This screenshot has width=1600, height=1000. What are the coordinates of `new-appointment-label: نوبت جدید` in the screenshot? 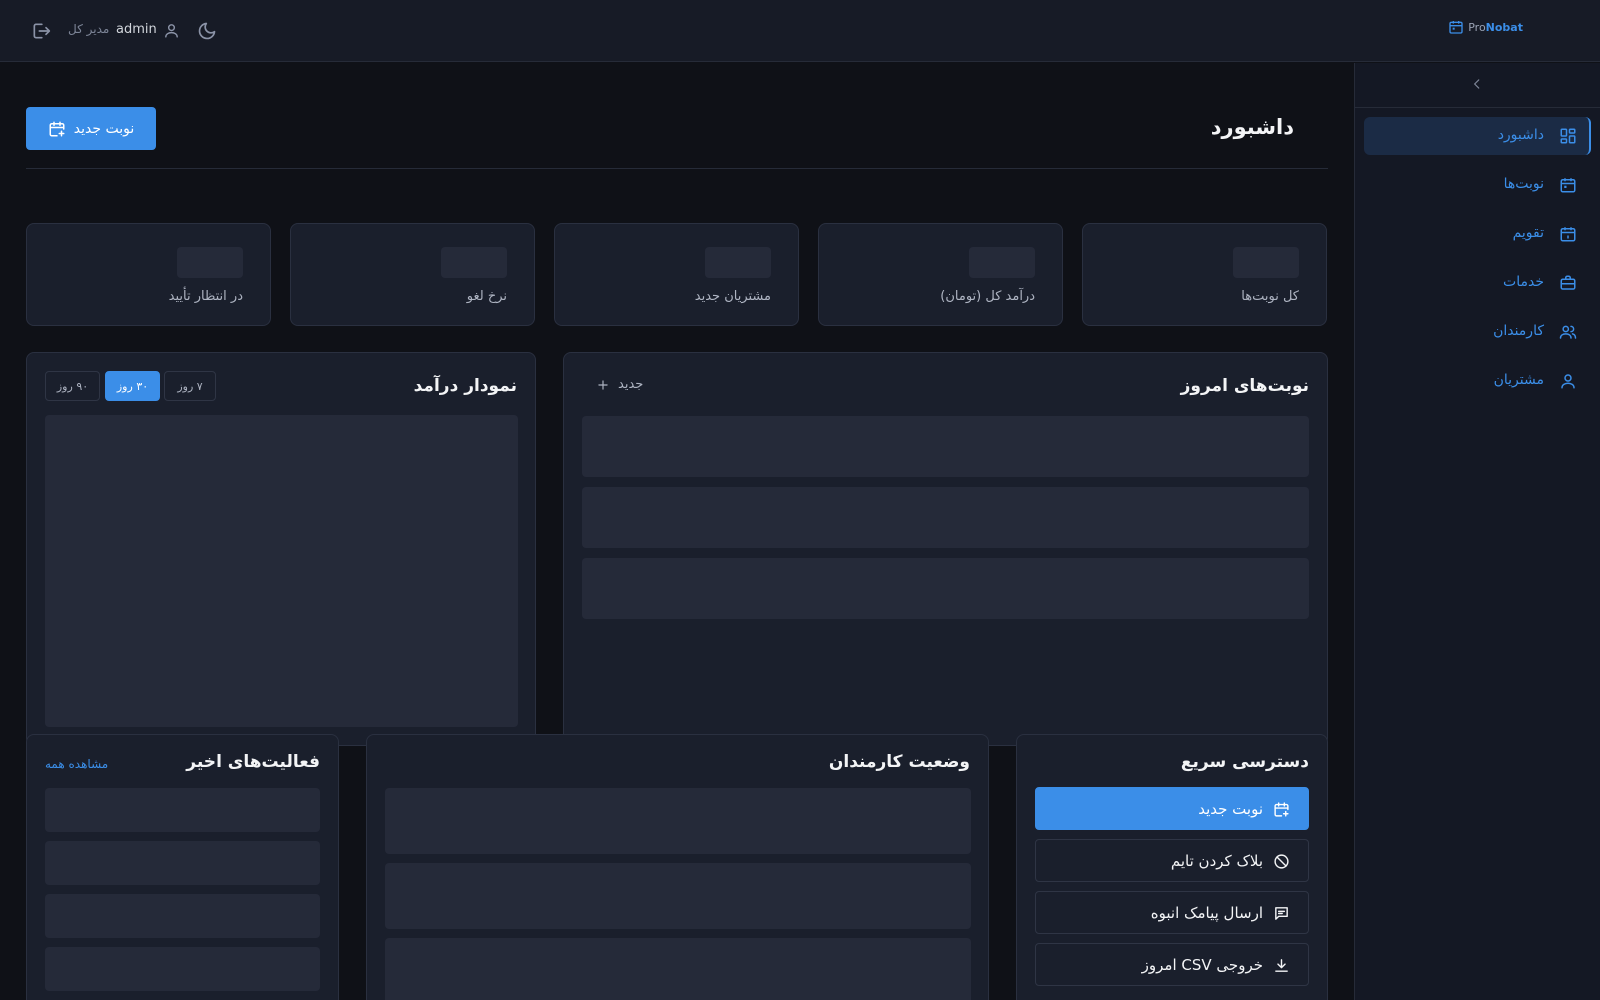 It's located at (104, 128).